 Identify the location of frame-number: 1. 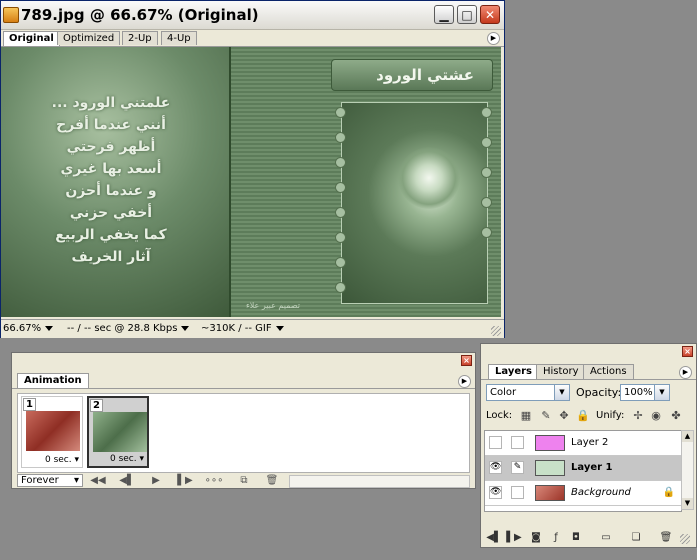
(29, 404).